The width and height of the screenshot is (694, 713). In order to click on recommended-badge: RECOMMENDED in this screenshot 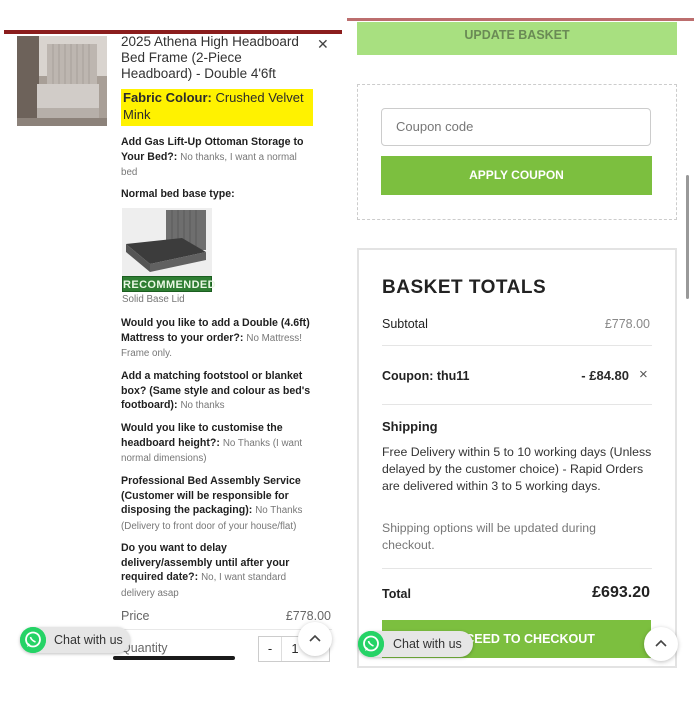, I will do `click(169, 284)`.